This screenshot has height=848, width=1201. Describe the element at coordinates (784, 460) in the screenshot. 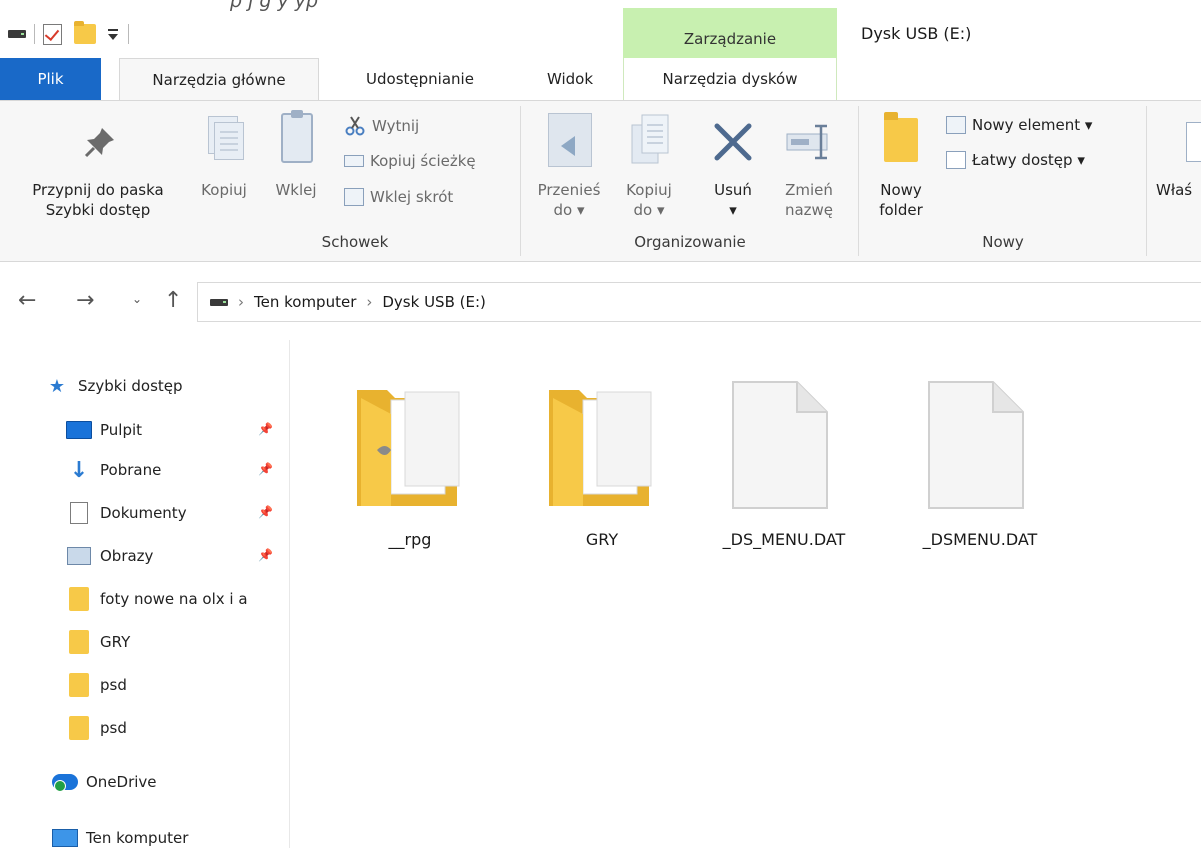

I see `file-item-file: _DS_MENU.DAT` at that location.